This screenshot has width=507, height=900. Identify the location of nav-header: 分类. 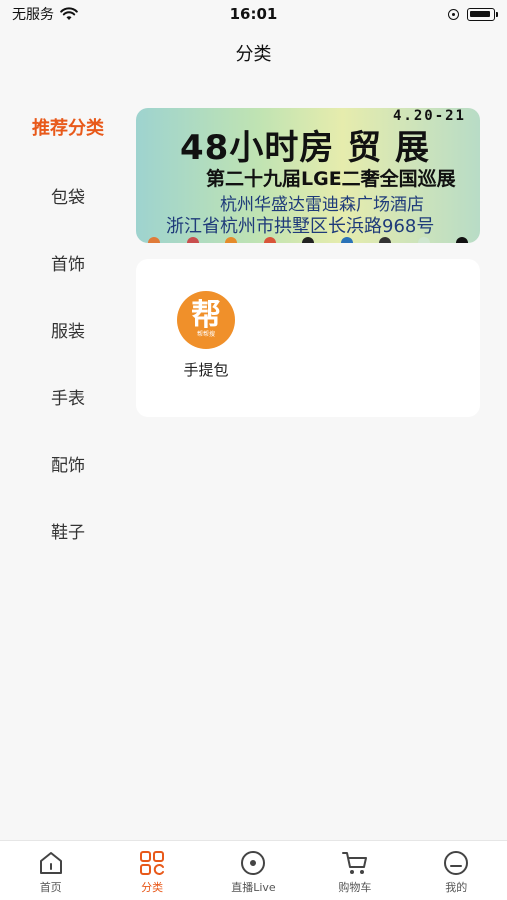
(253, 53).